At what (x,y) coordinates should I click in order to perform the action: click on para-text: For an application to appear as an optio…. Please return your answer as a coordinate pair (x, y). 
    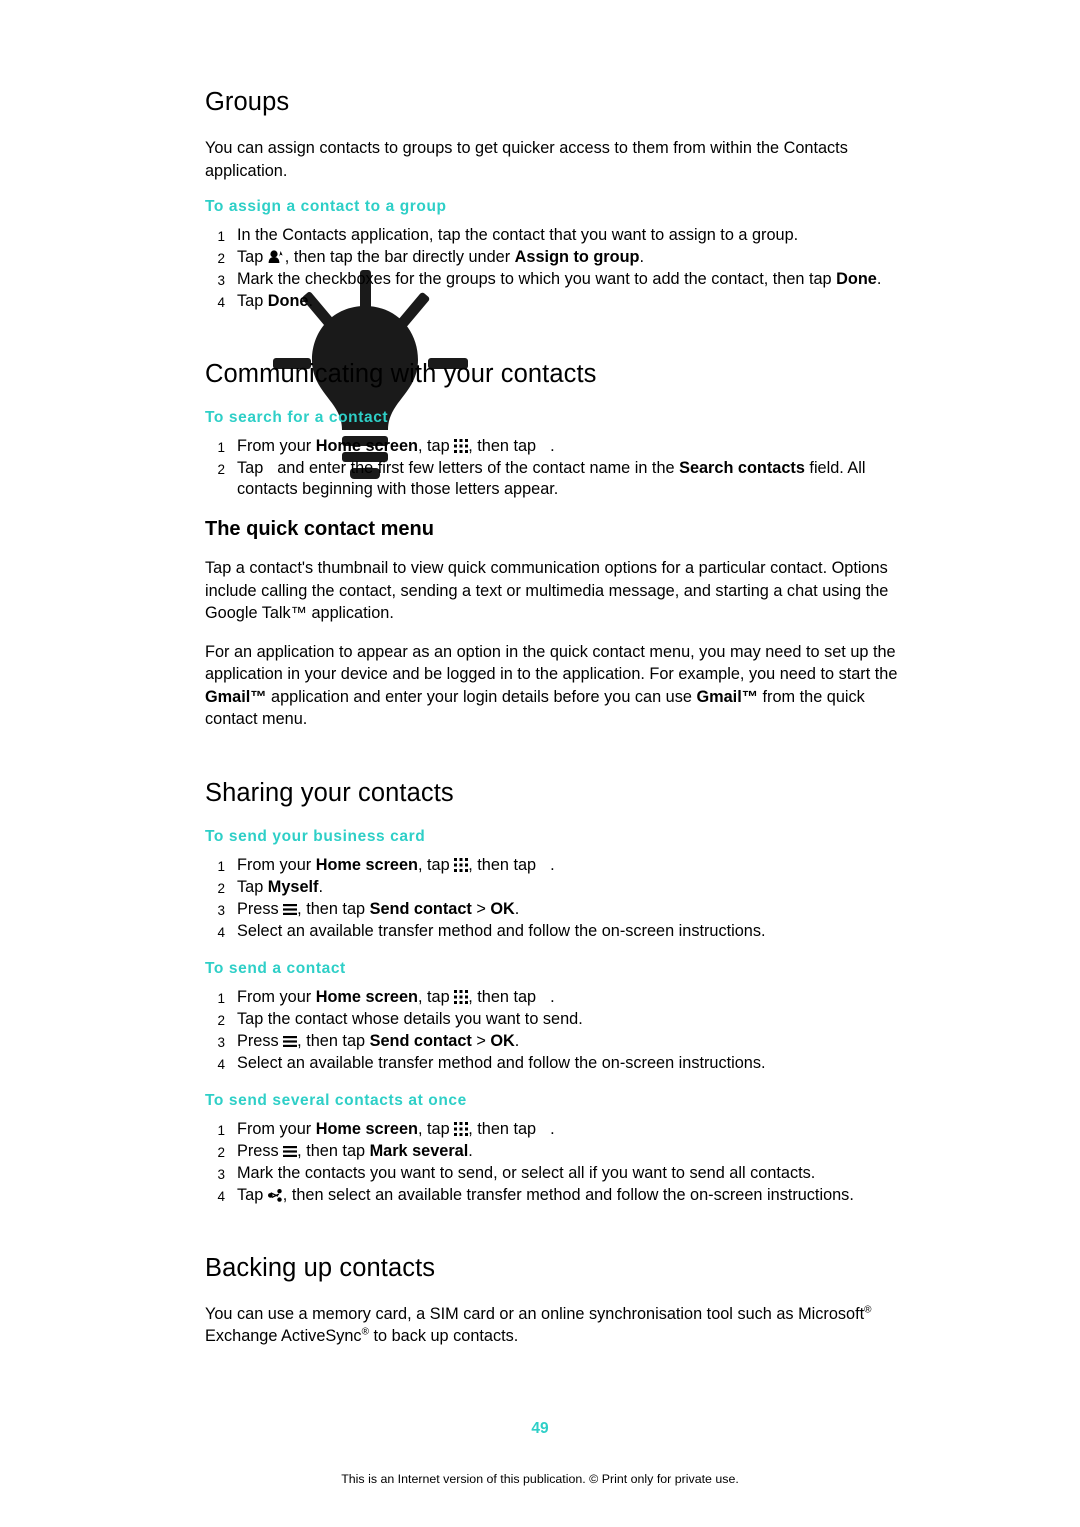
    Looking at the image, I should click on (551, 663).